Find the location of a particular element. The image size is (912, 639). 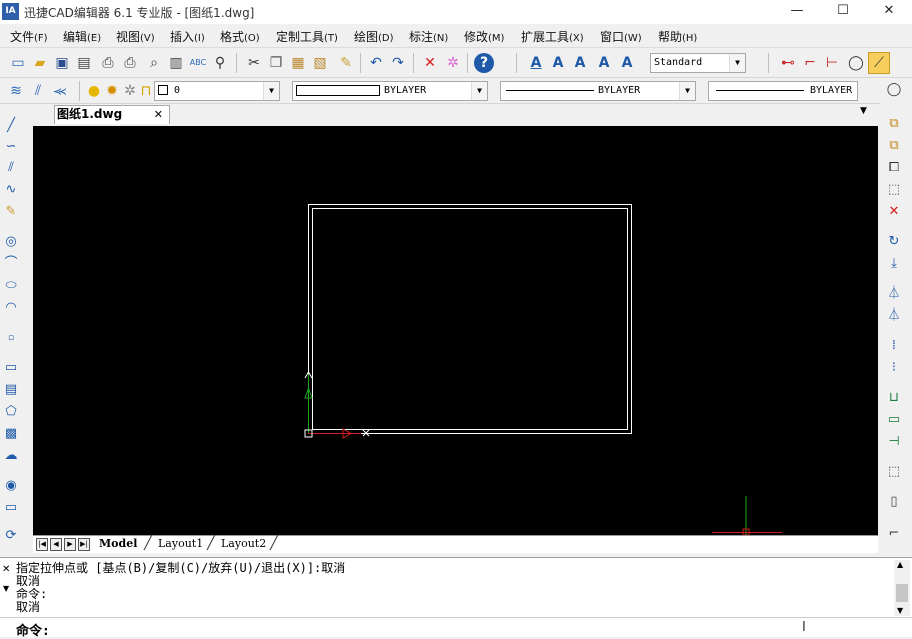

mirror-copy-icon: ⧉ is located at coordinates (894, 146).